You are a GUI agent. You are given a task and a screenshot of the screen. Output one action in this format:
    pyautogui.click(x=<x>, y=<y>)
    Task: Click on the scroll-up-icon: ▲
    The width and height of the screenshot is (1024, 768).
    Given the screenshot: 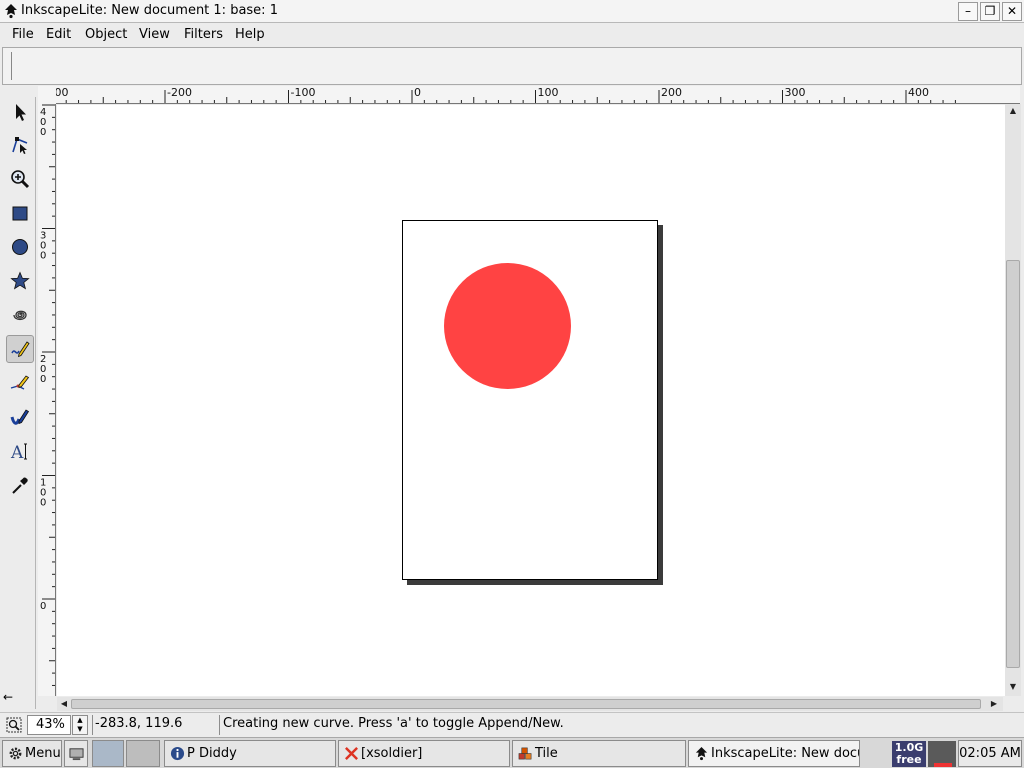 What is the action you would take?
    pyautogui.click(x=1013, y=111)
    